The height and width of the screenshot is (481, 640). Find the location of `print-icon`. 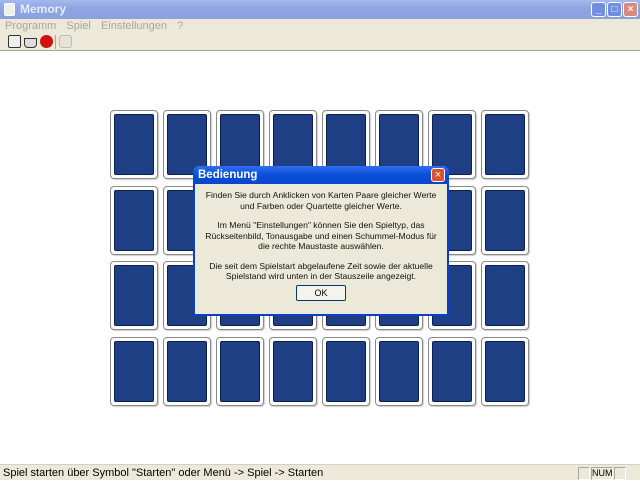

print-icon is located at coordinates (30, 43).